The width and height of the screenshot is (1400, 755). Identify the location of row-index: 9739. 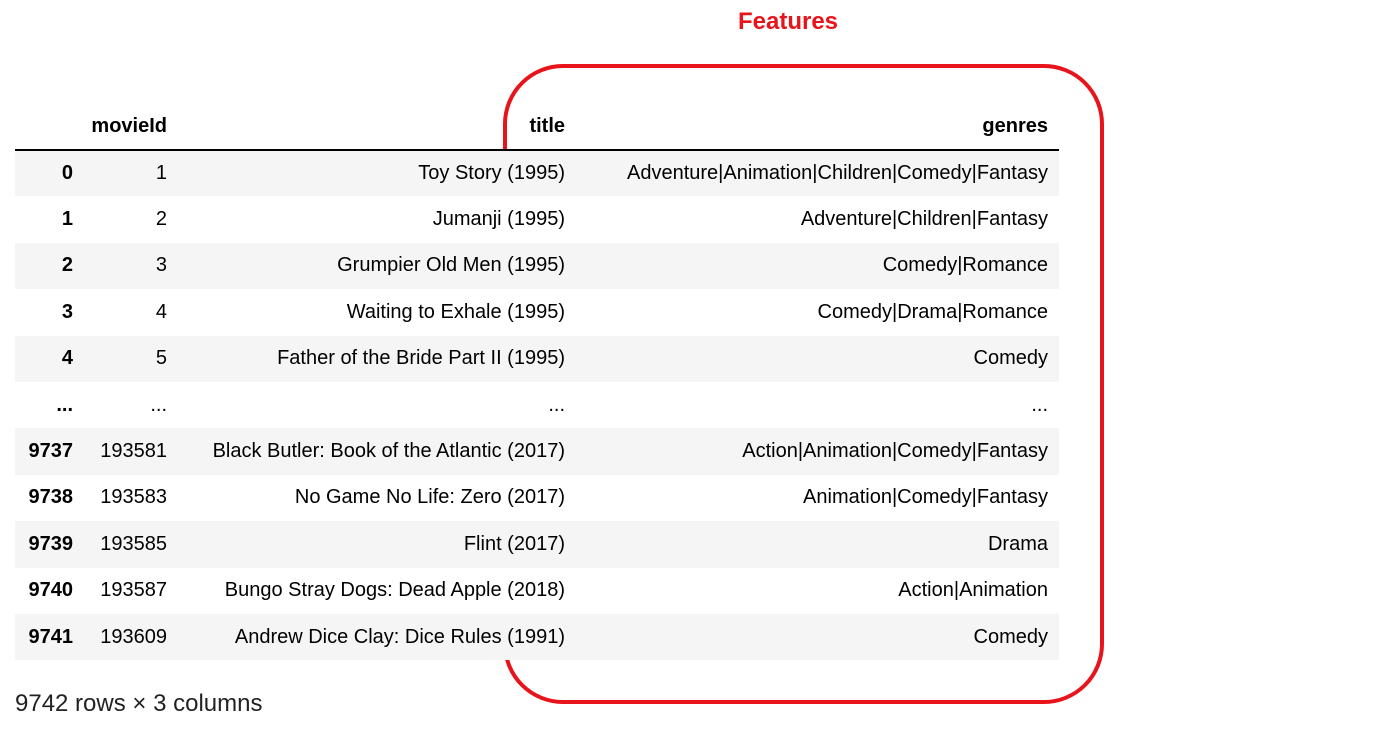
(51, 543).